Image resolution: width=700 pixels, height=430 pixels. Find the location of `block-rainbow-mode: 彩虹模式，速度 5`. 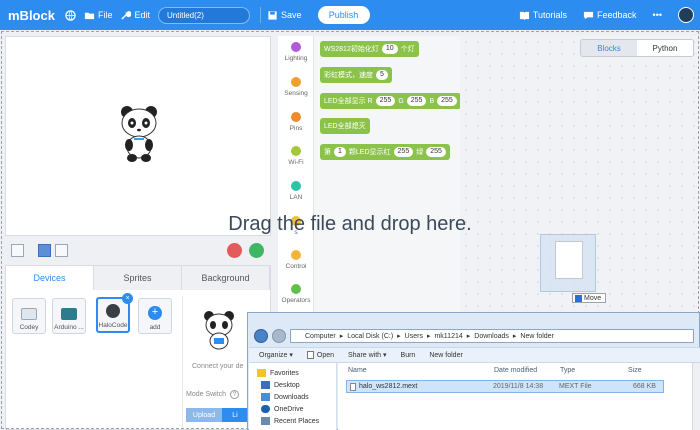

block-rainbow-mode: 彩虹模式，速度 5 is located at coordinates (356, 75).